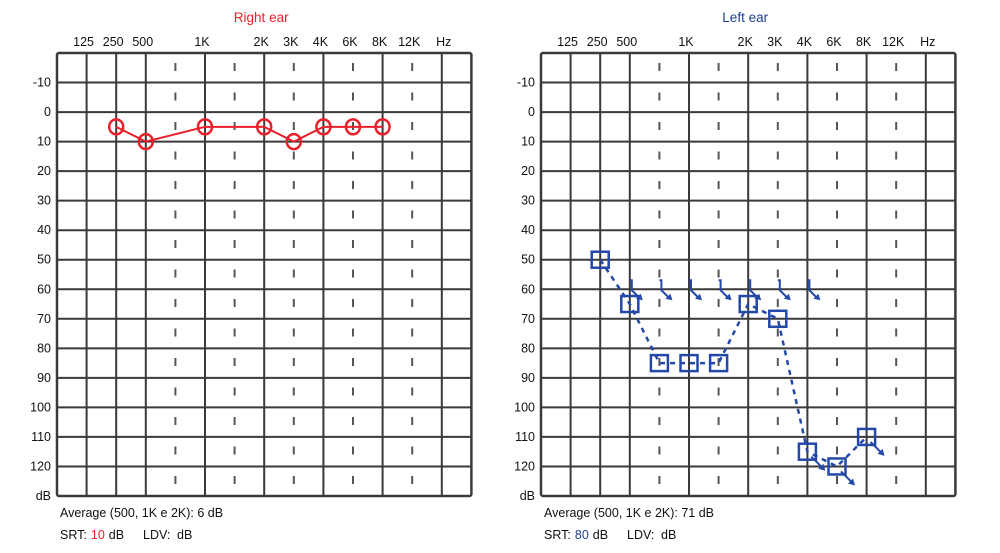 This screenshot has height=553, width=1000. What do you see at coordinates (98, 535) in the screenshot?
I see `srt-value: 10` at bounding box center [98, 535].